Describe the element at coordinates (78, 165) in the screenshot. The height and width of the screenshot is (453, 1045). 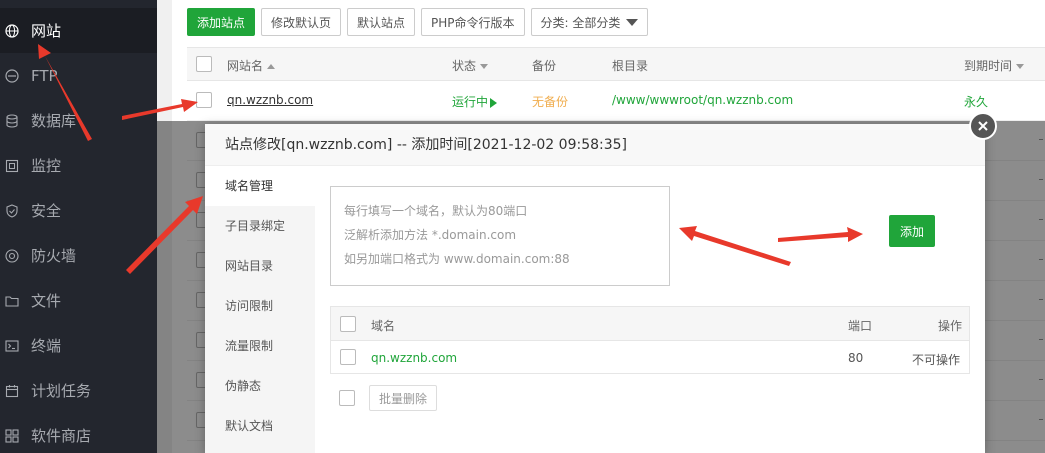
I see `sidebar-item-monitor: 监控` at that location.